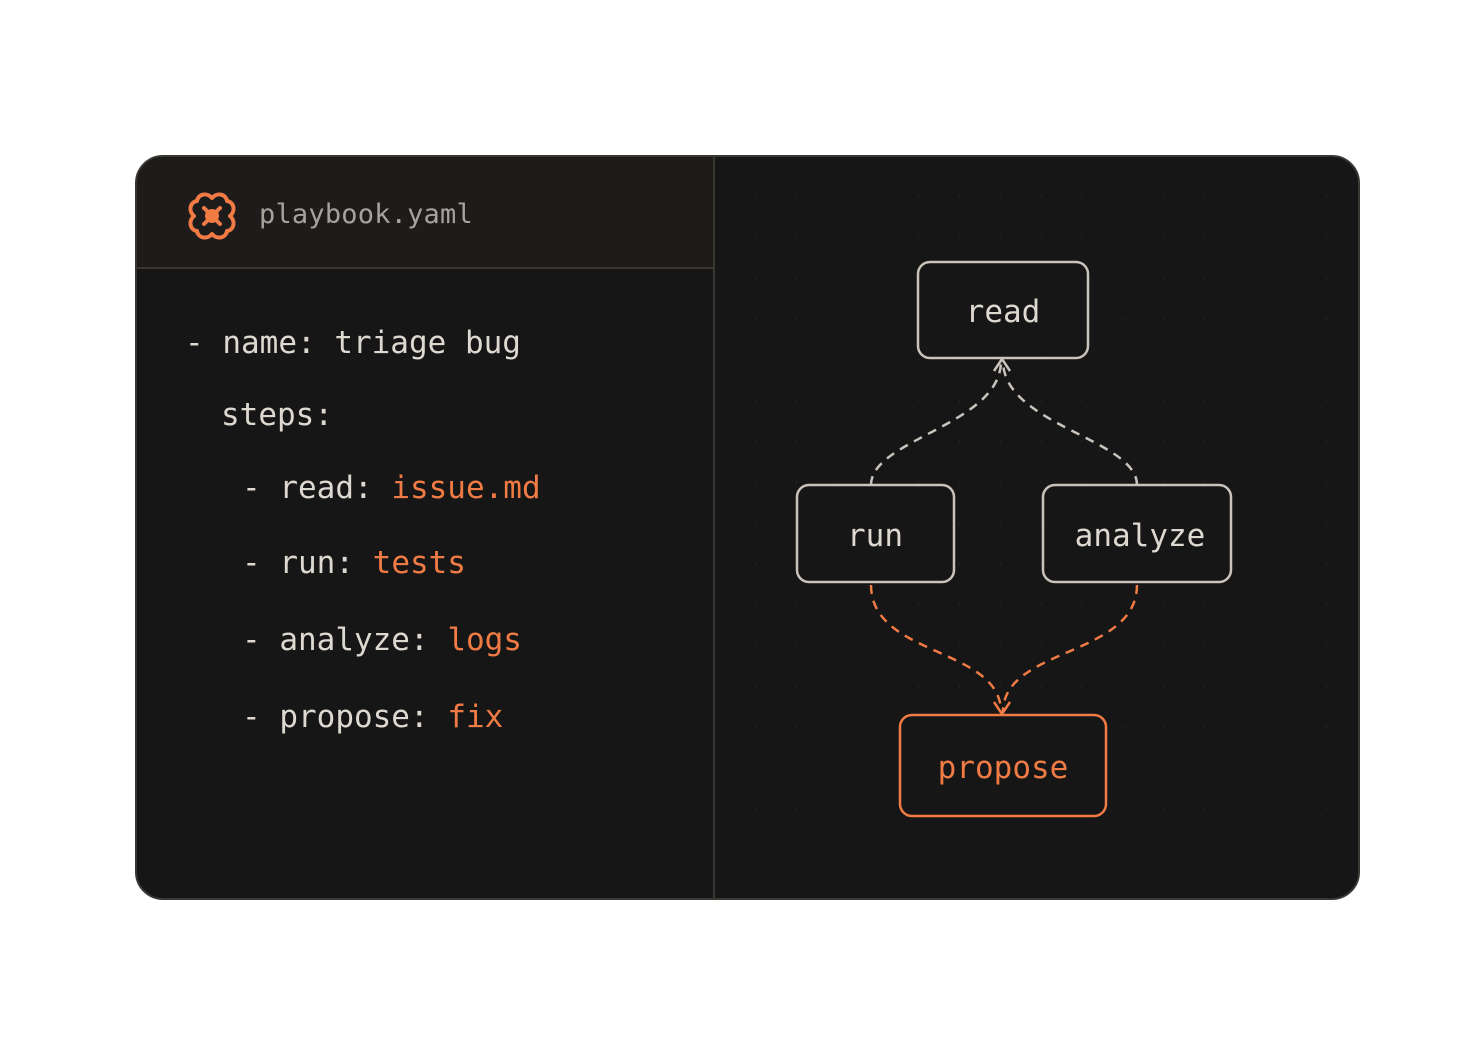 The width and height of the screenshot is (1480, 1063). I want to click on code-key: - run:, so click(307, 563).